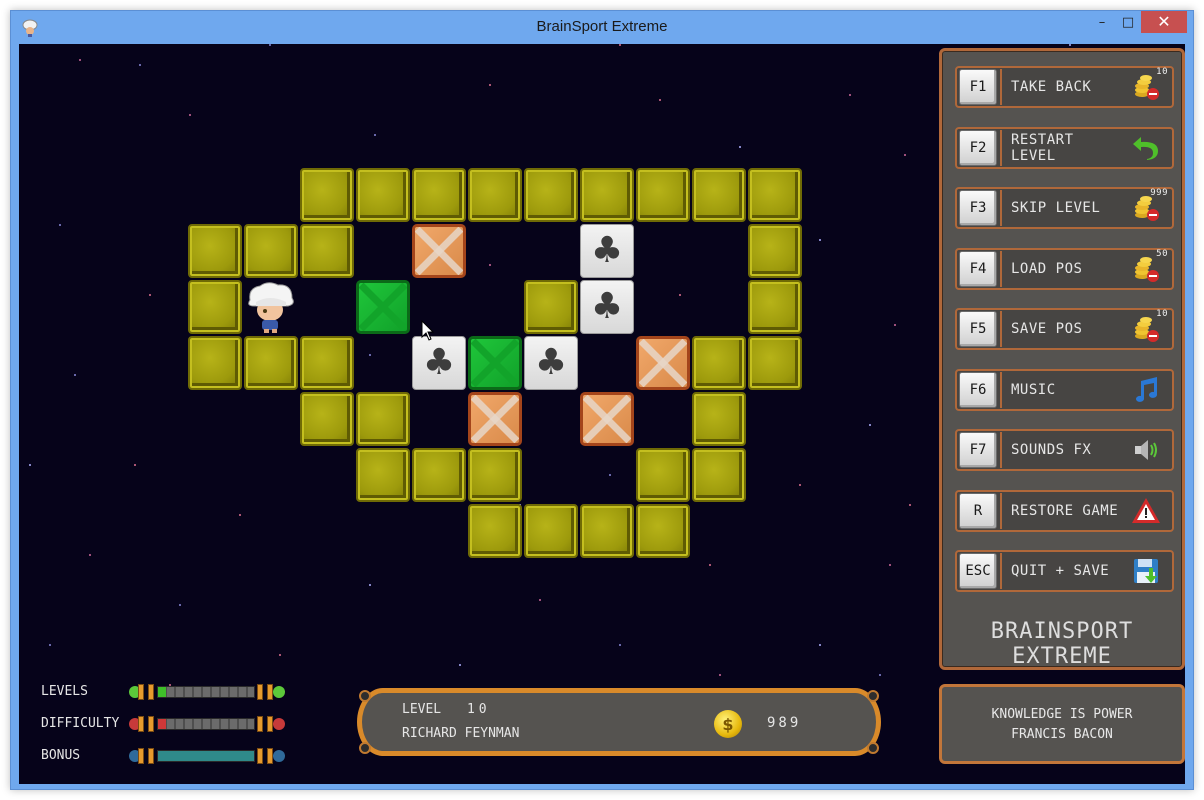  What do you see at coordinates (1064, 389) in the screenshot?
I see `music-button: F6 MUSIC` at bounding box center [1064, 389].